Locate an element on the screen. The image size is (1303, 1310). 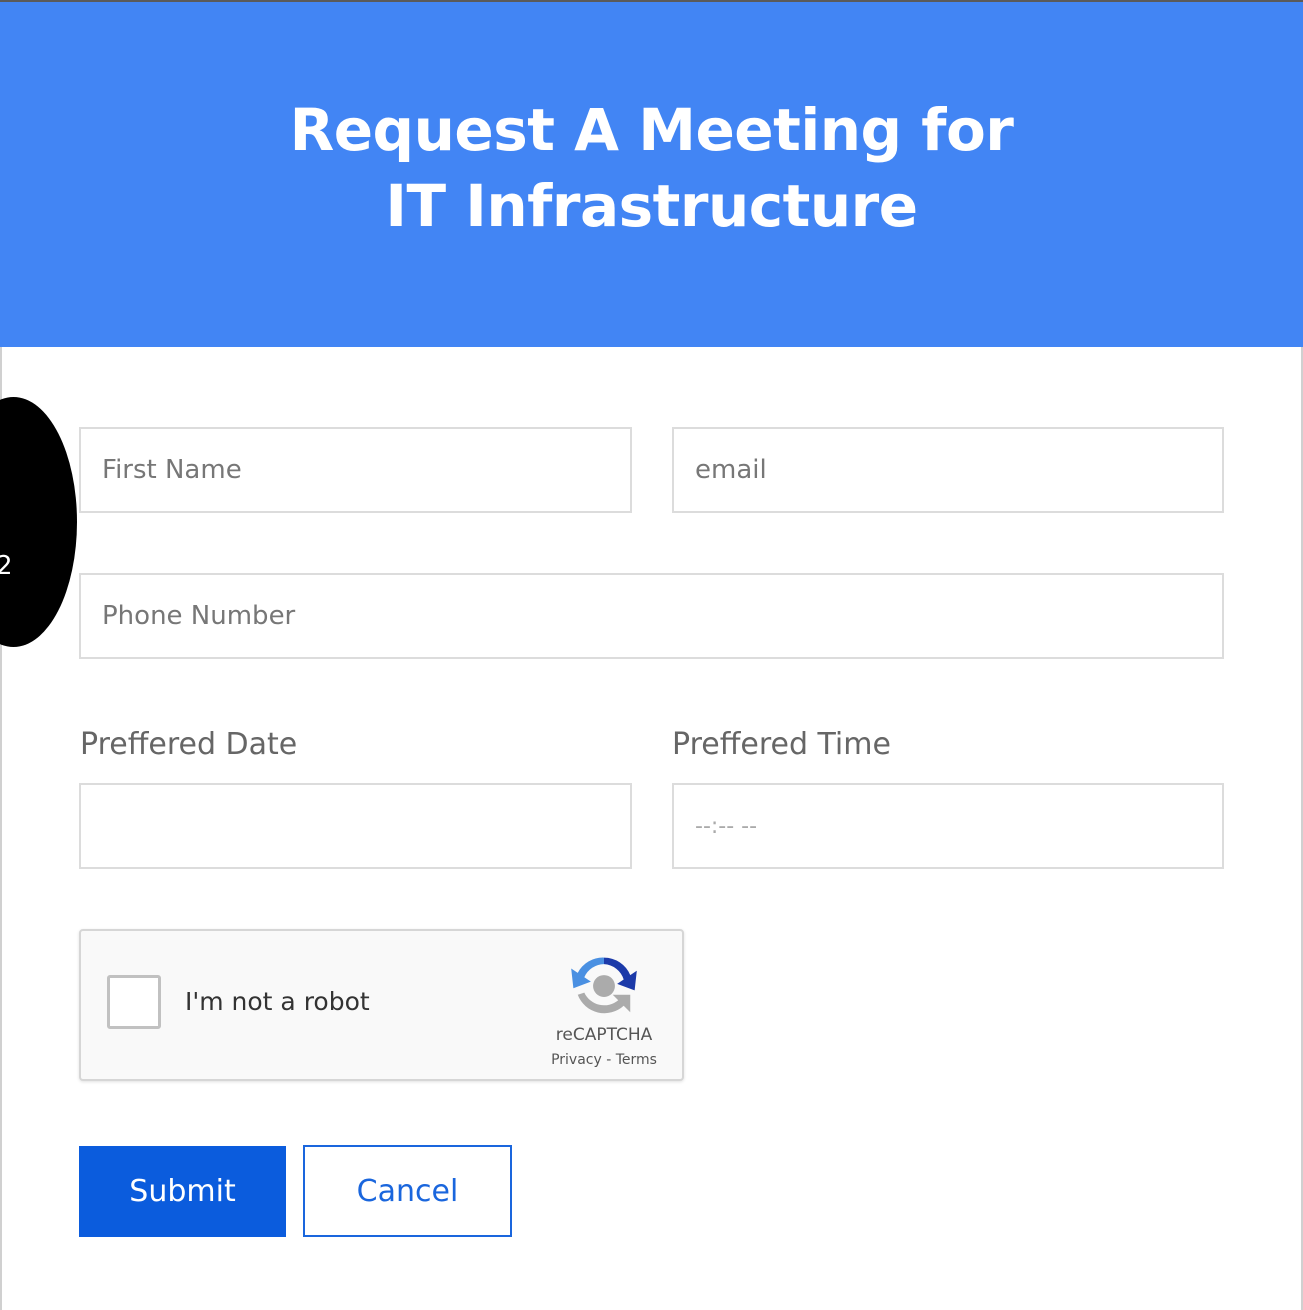
step-badge-number: 2 is located at coordinates (6, 566).